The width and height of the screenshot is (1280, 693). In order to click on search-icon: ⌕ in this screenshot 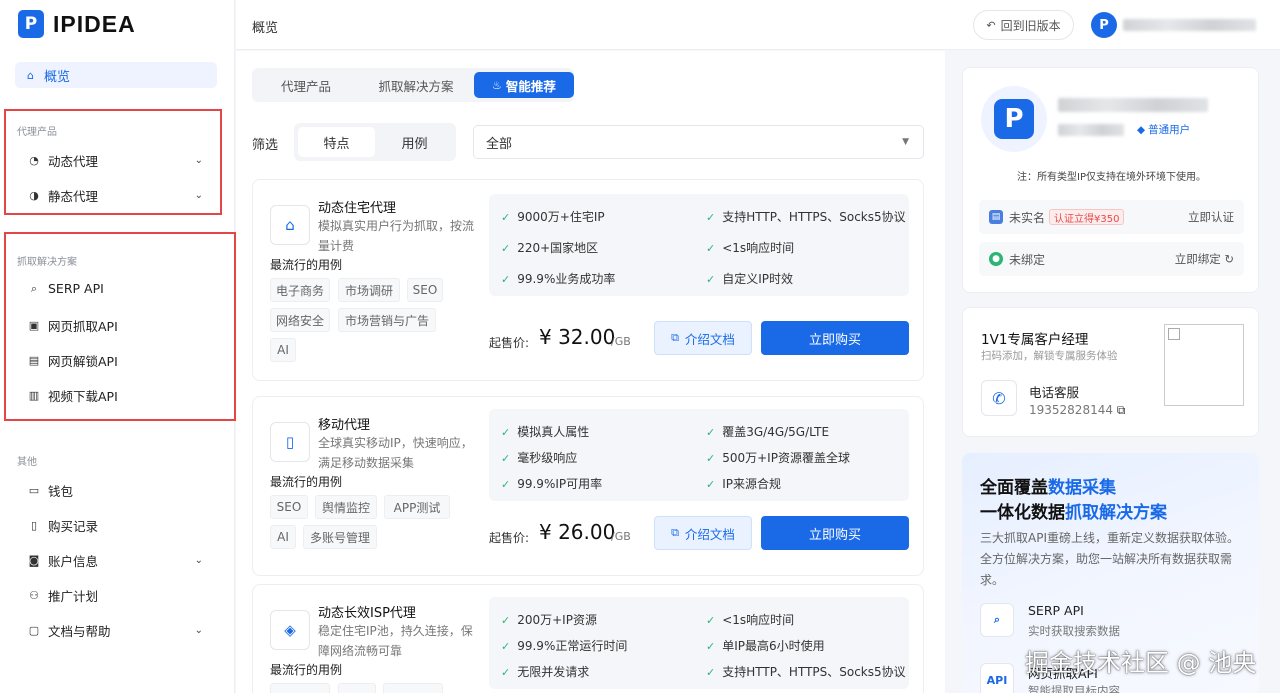, I will do `click(997, 620)`.